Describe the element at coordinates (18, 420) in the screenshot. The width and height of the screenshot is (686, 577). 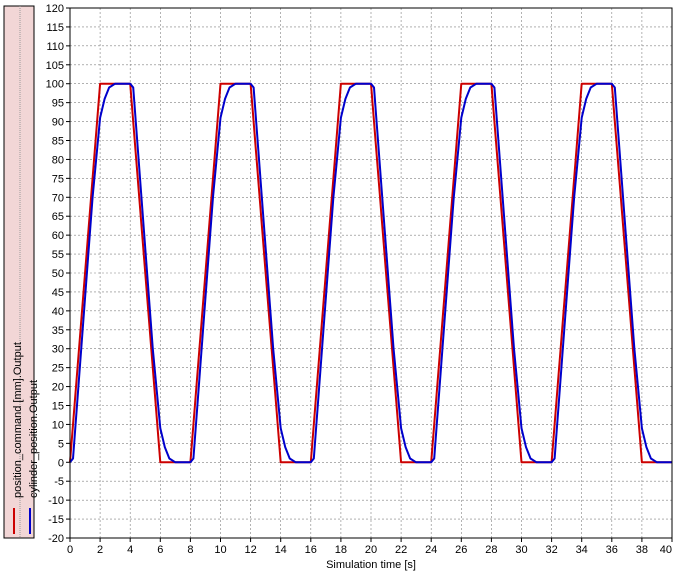
I see `legend-label-command: position_command [mm].Output` at that location.